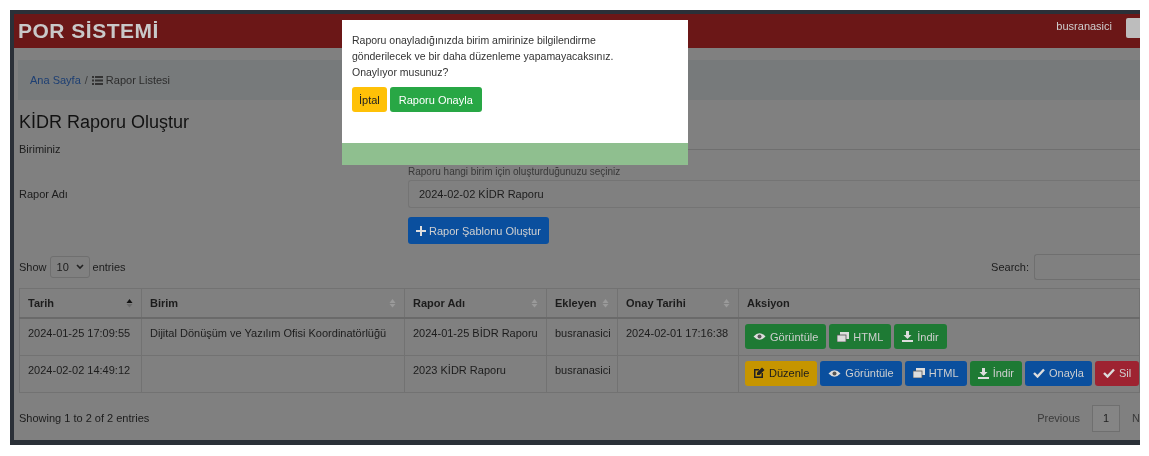  I want to click on column-header: Rapor Adı, so click(475, 303).